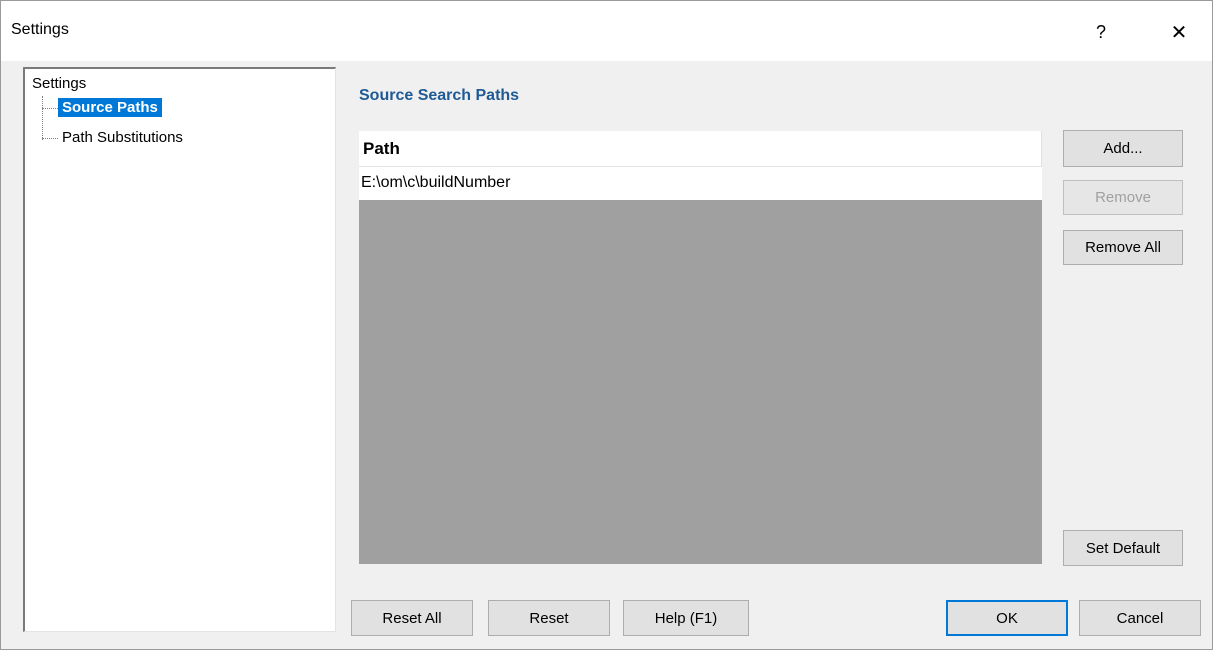  I want to click on help-icon: ?, so click(1101, 32).